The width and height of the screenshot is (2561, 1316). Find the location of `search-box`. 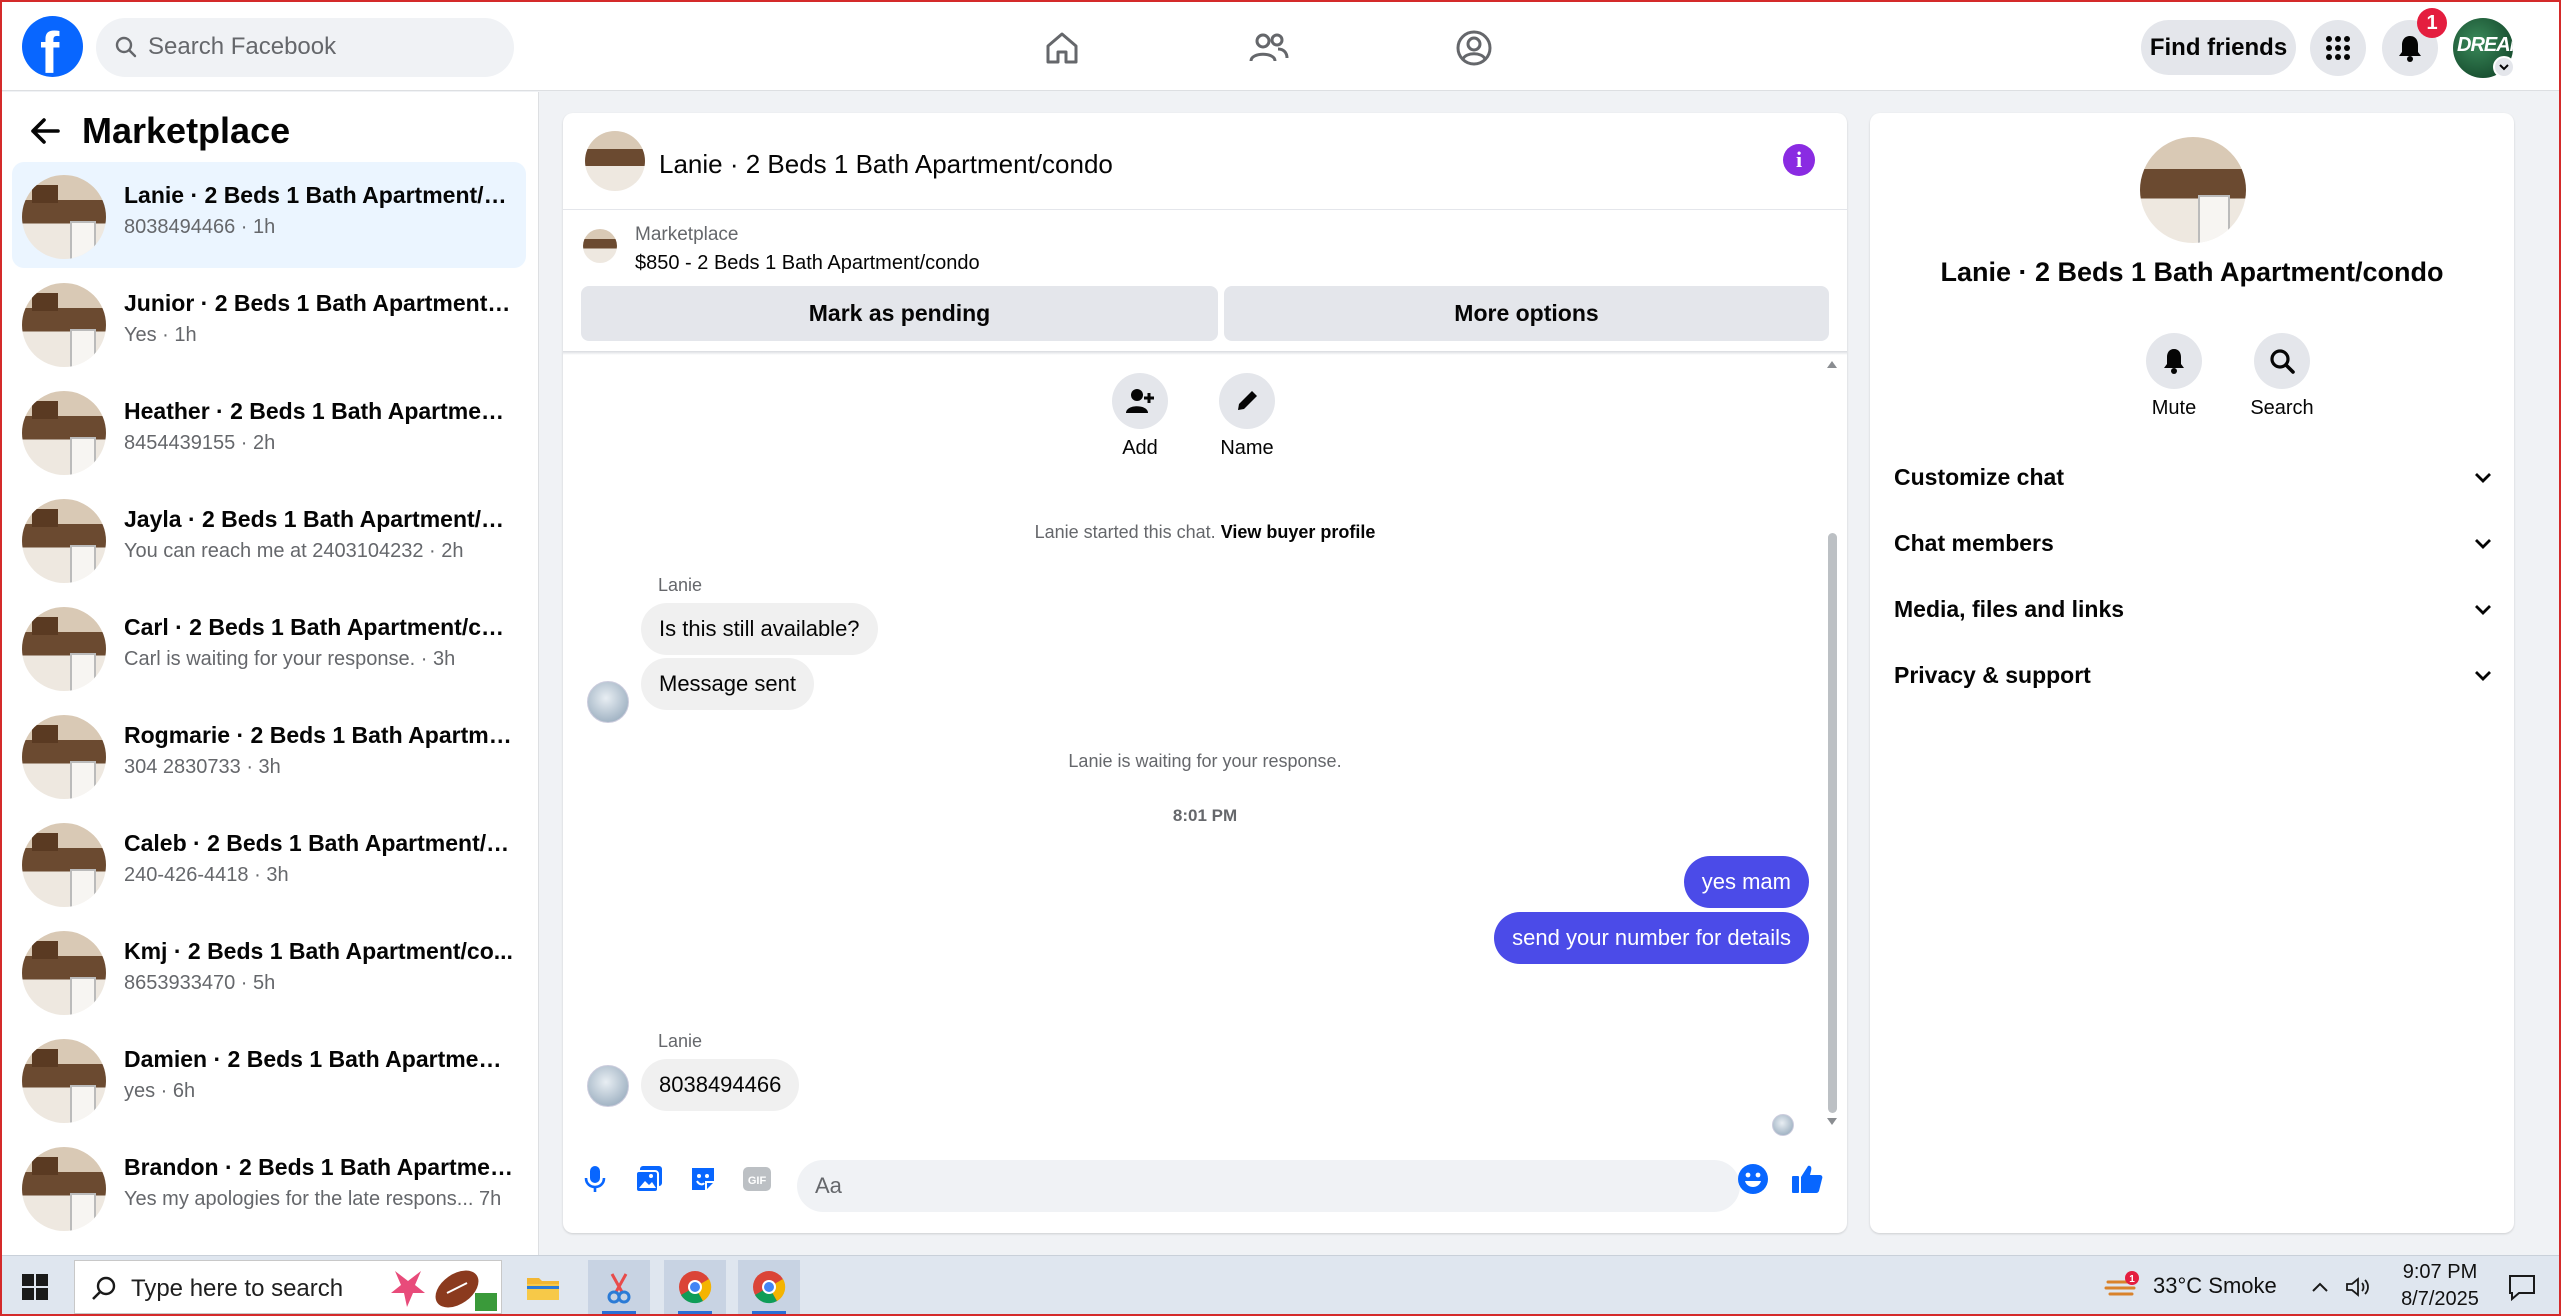

search-box is located at coordinates (305, 47).